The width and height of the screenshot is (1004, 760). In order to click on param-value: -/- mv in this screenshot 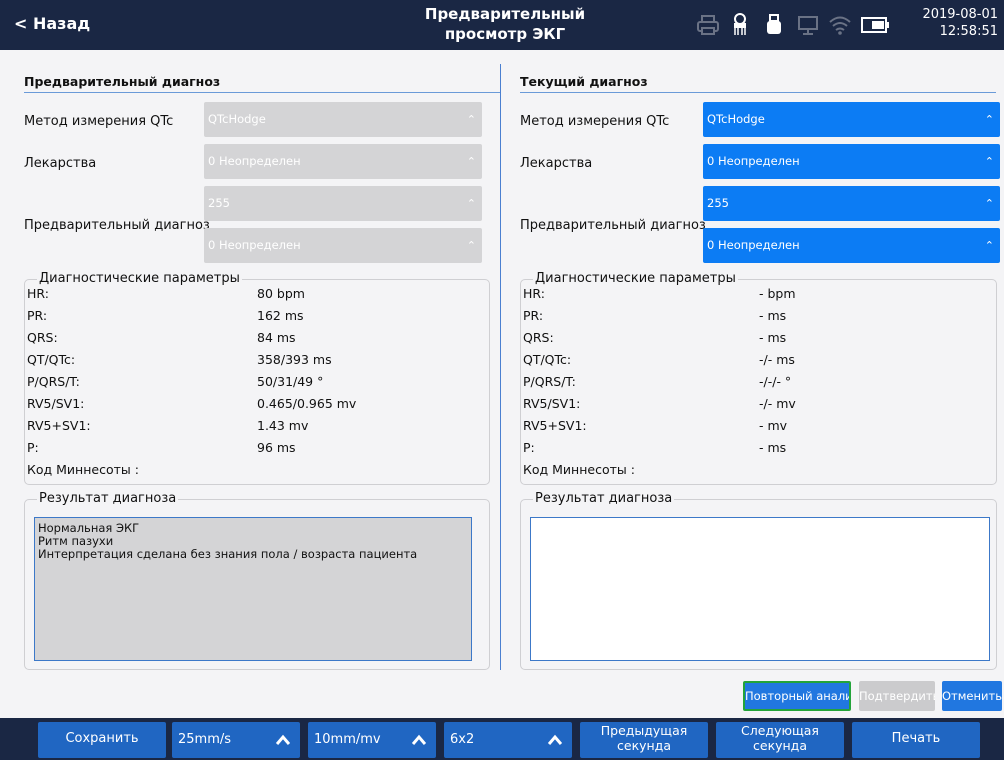, I will do `click(777, 403)`.